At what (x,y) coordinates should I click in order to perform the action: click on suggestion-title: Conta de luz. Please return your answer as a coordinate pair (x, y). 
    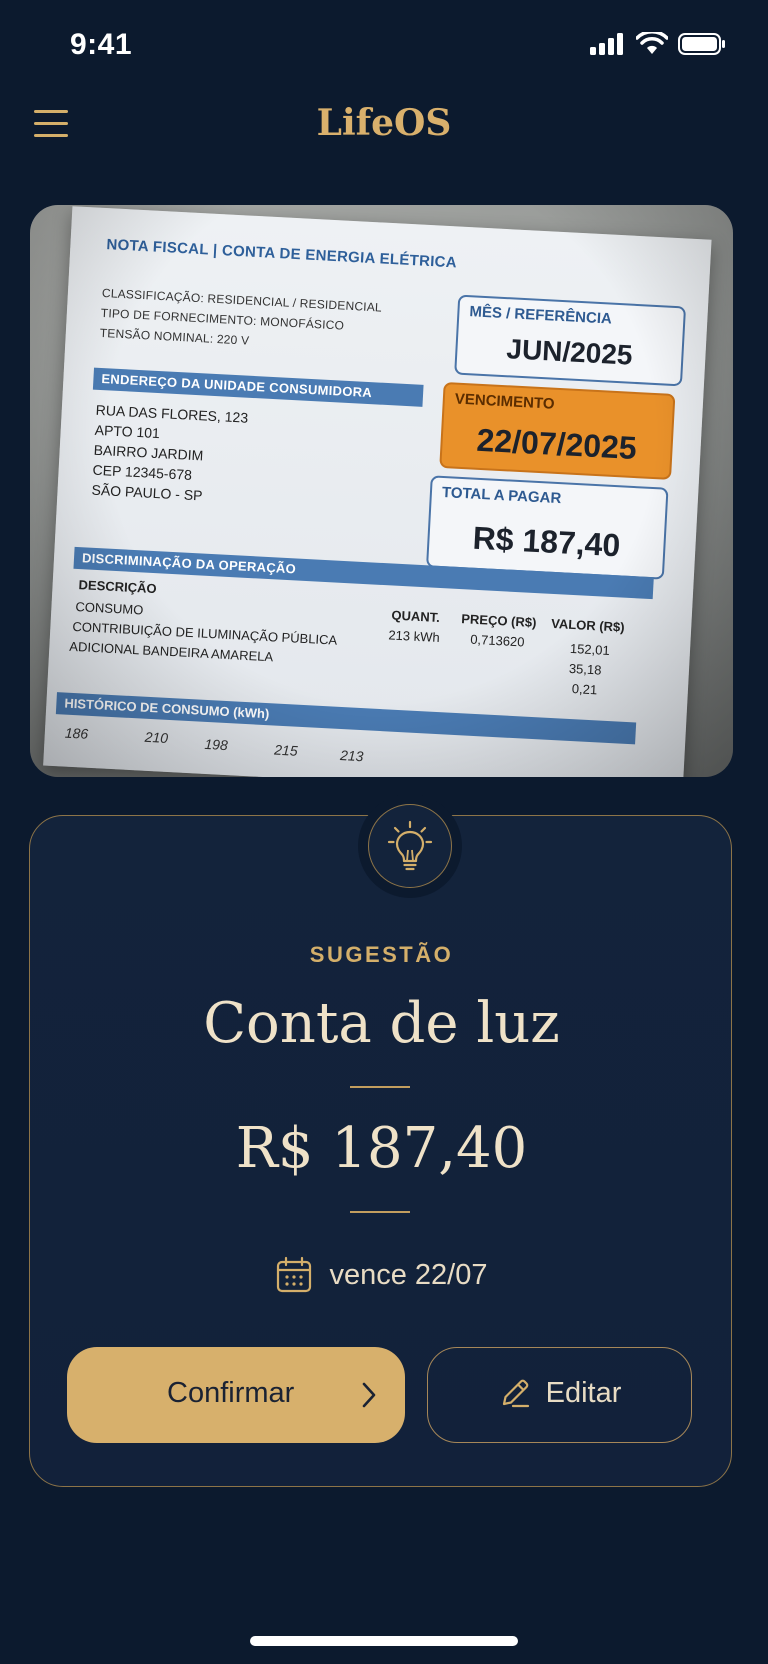
    Looking at the image, I should click on (381, 1023).